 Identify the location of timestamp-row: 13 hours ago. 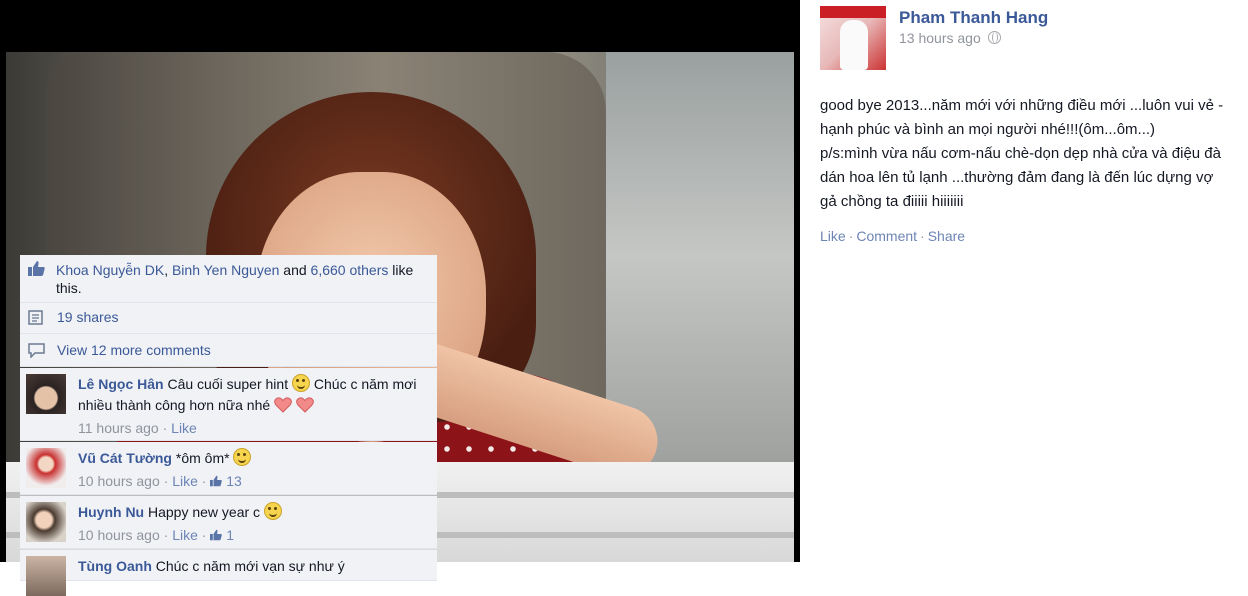
(950, 38).